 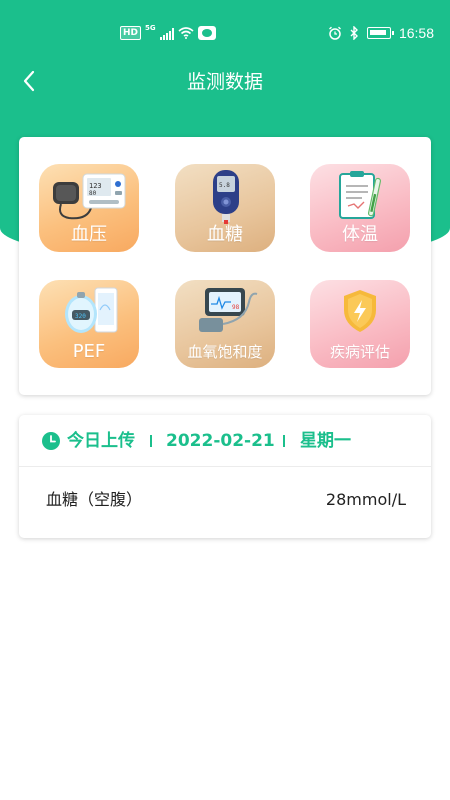 I want to click on tile-body-temperature: 体温, so click(x=360, y=208).